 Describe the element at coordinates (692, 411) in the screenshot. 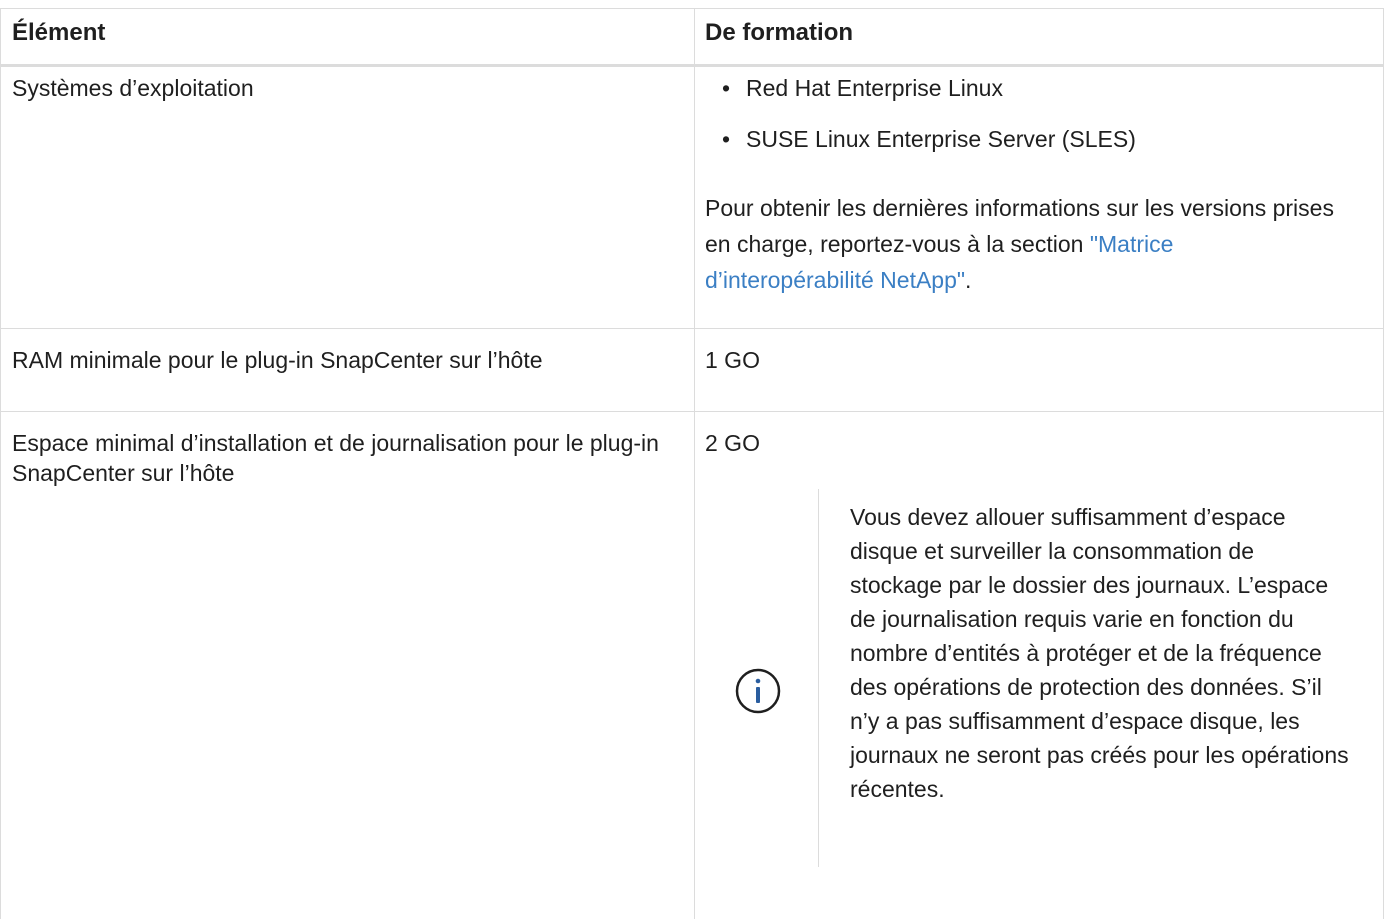

I see `row2-bottom-border` at that location.